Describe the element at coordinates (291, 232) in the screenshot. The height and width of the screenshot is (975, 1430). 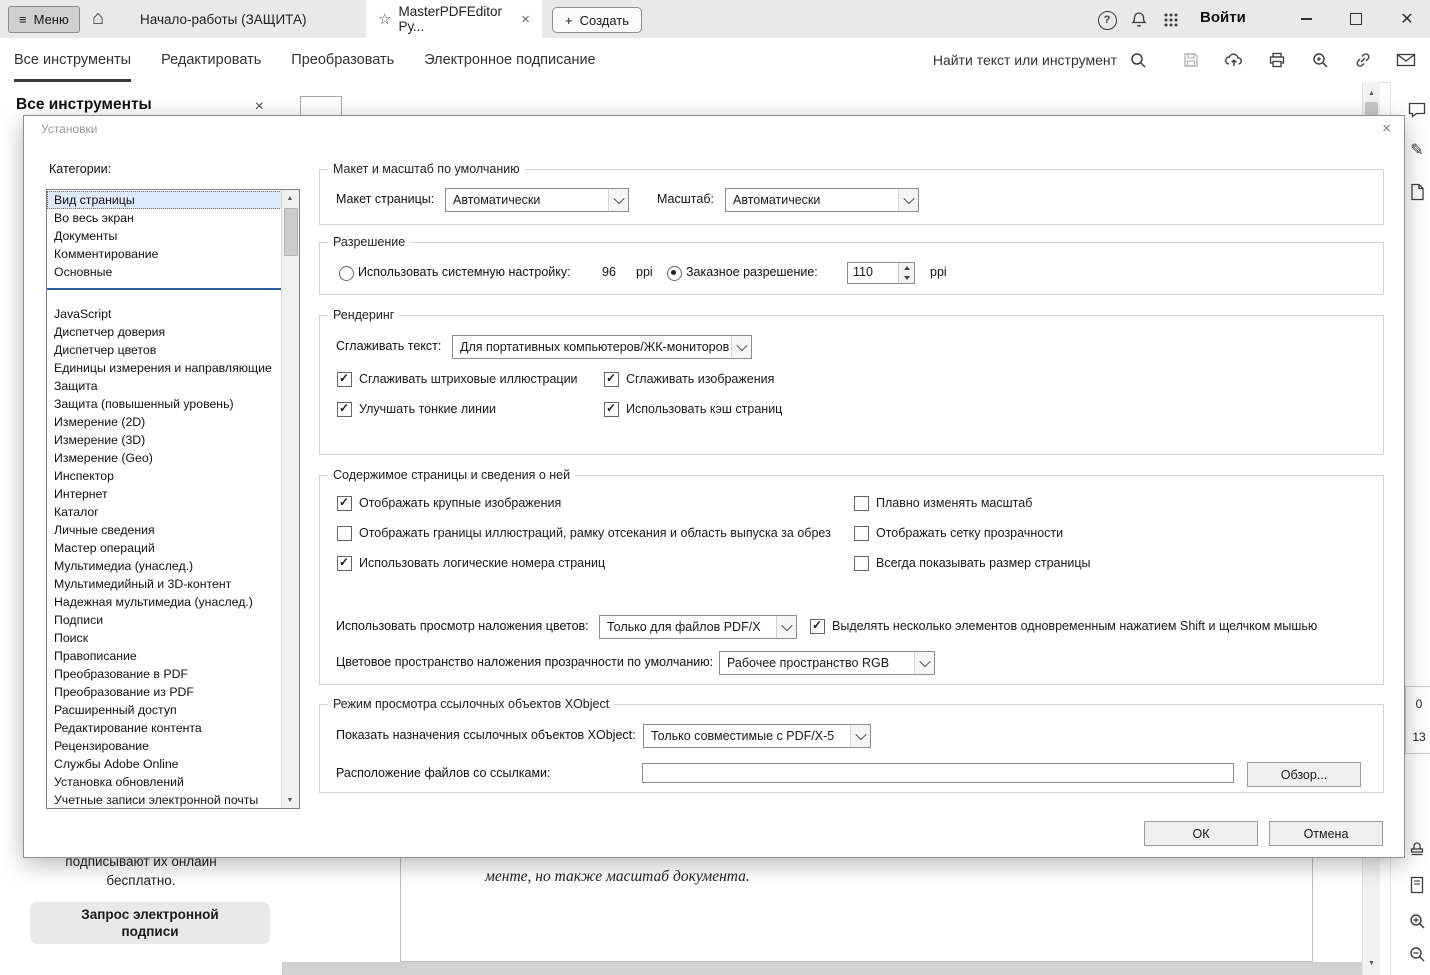
I see `scrollbar-thumb` at that location.